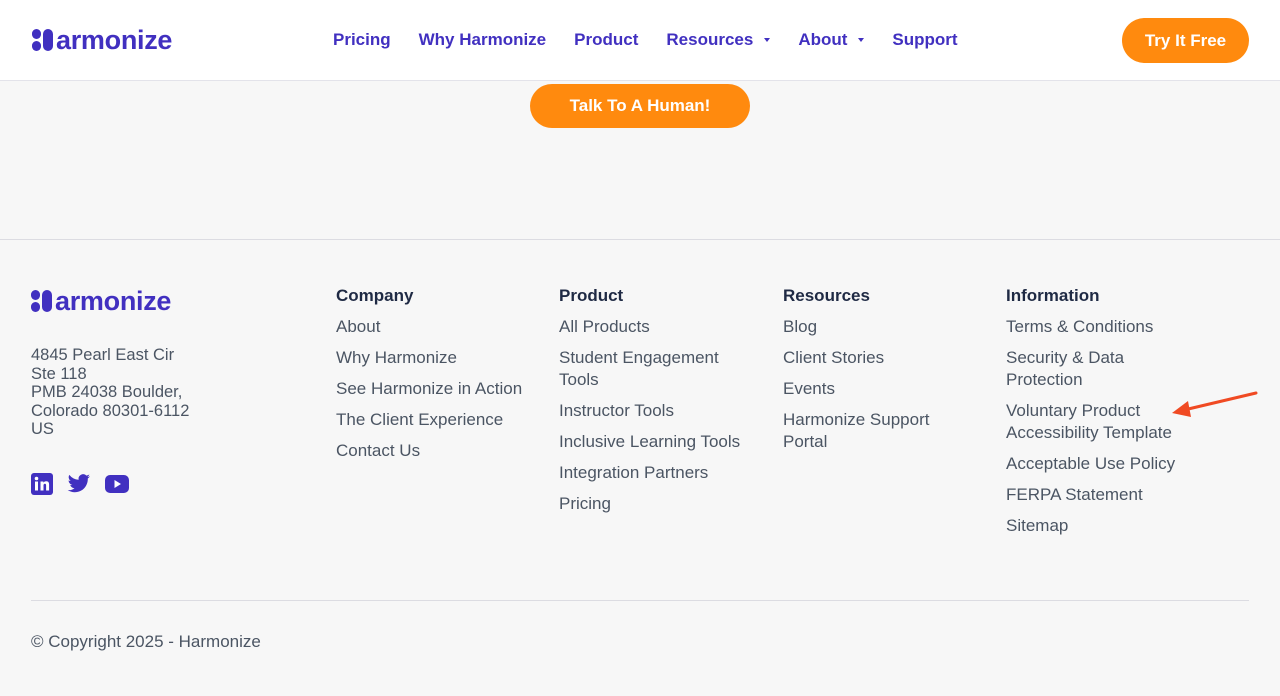 Image resolution: width=1280 pixels, height=696 pixels. What do you see at coordinates (1106, 495) in the screenshot?
I see `footer-link-ferpa: FERPA Statement` at bounding box center [1106, 495].